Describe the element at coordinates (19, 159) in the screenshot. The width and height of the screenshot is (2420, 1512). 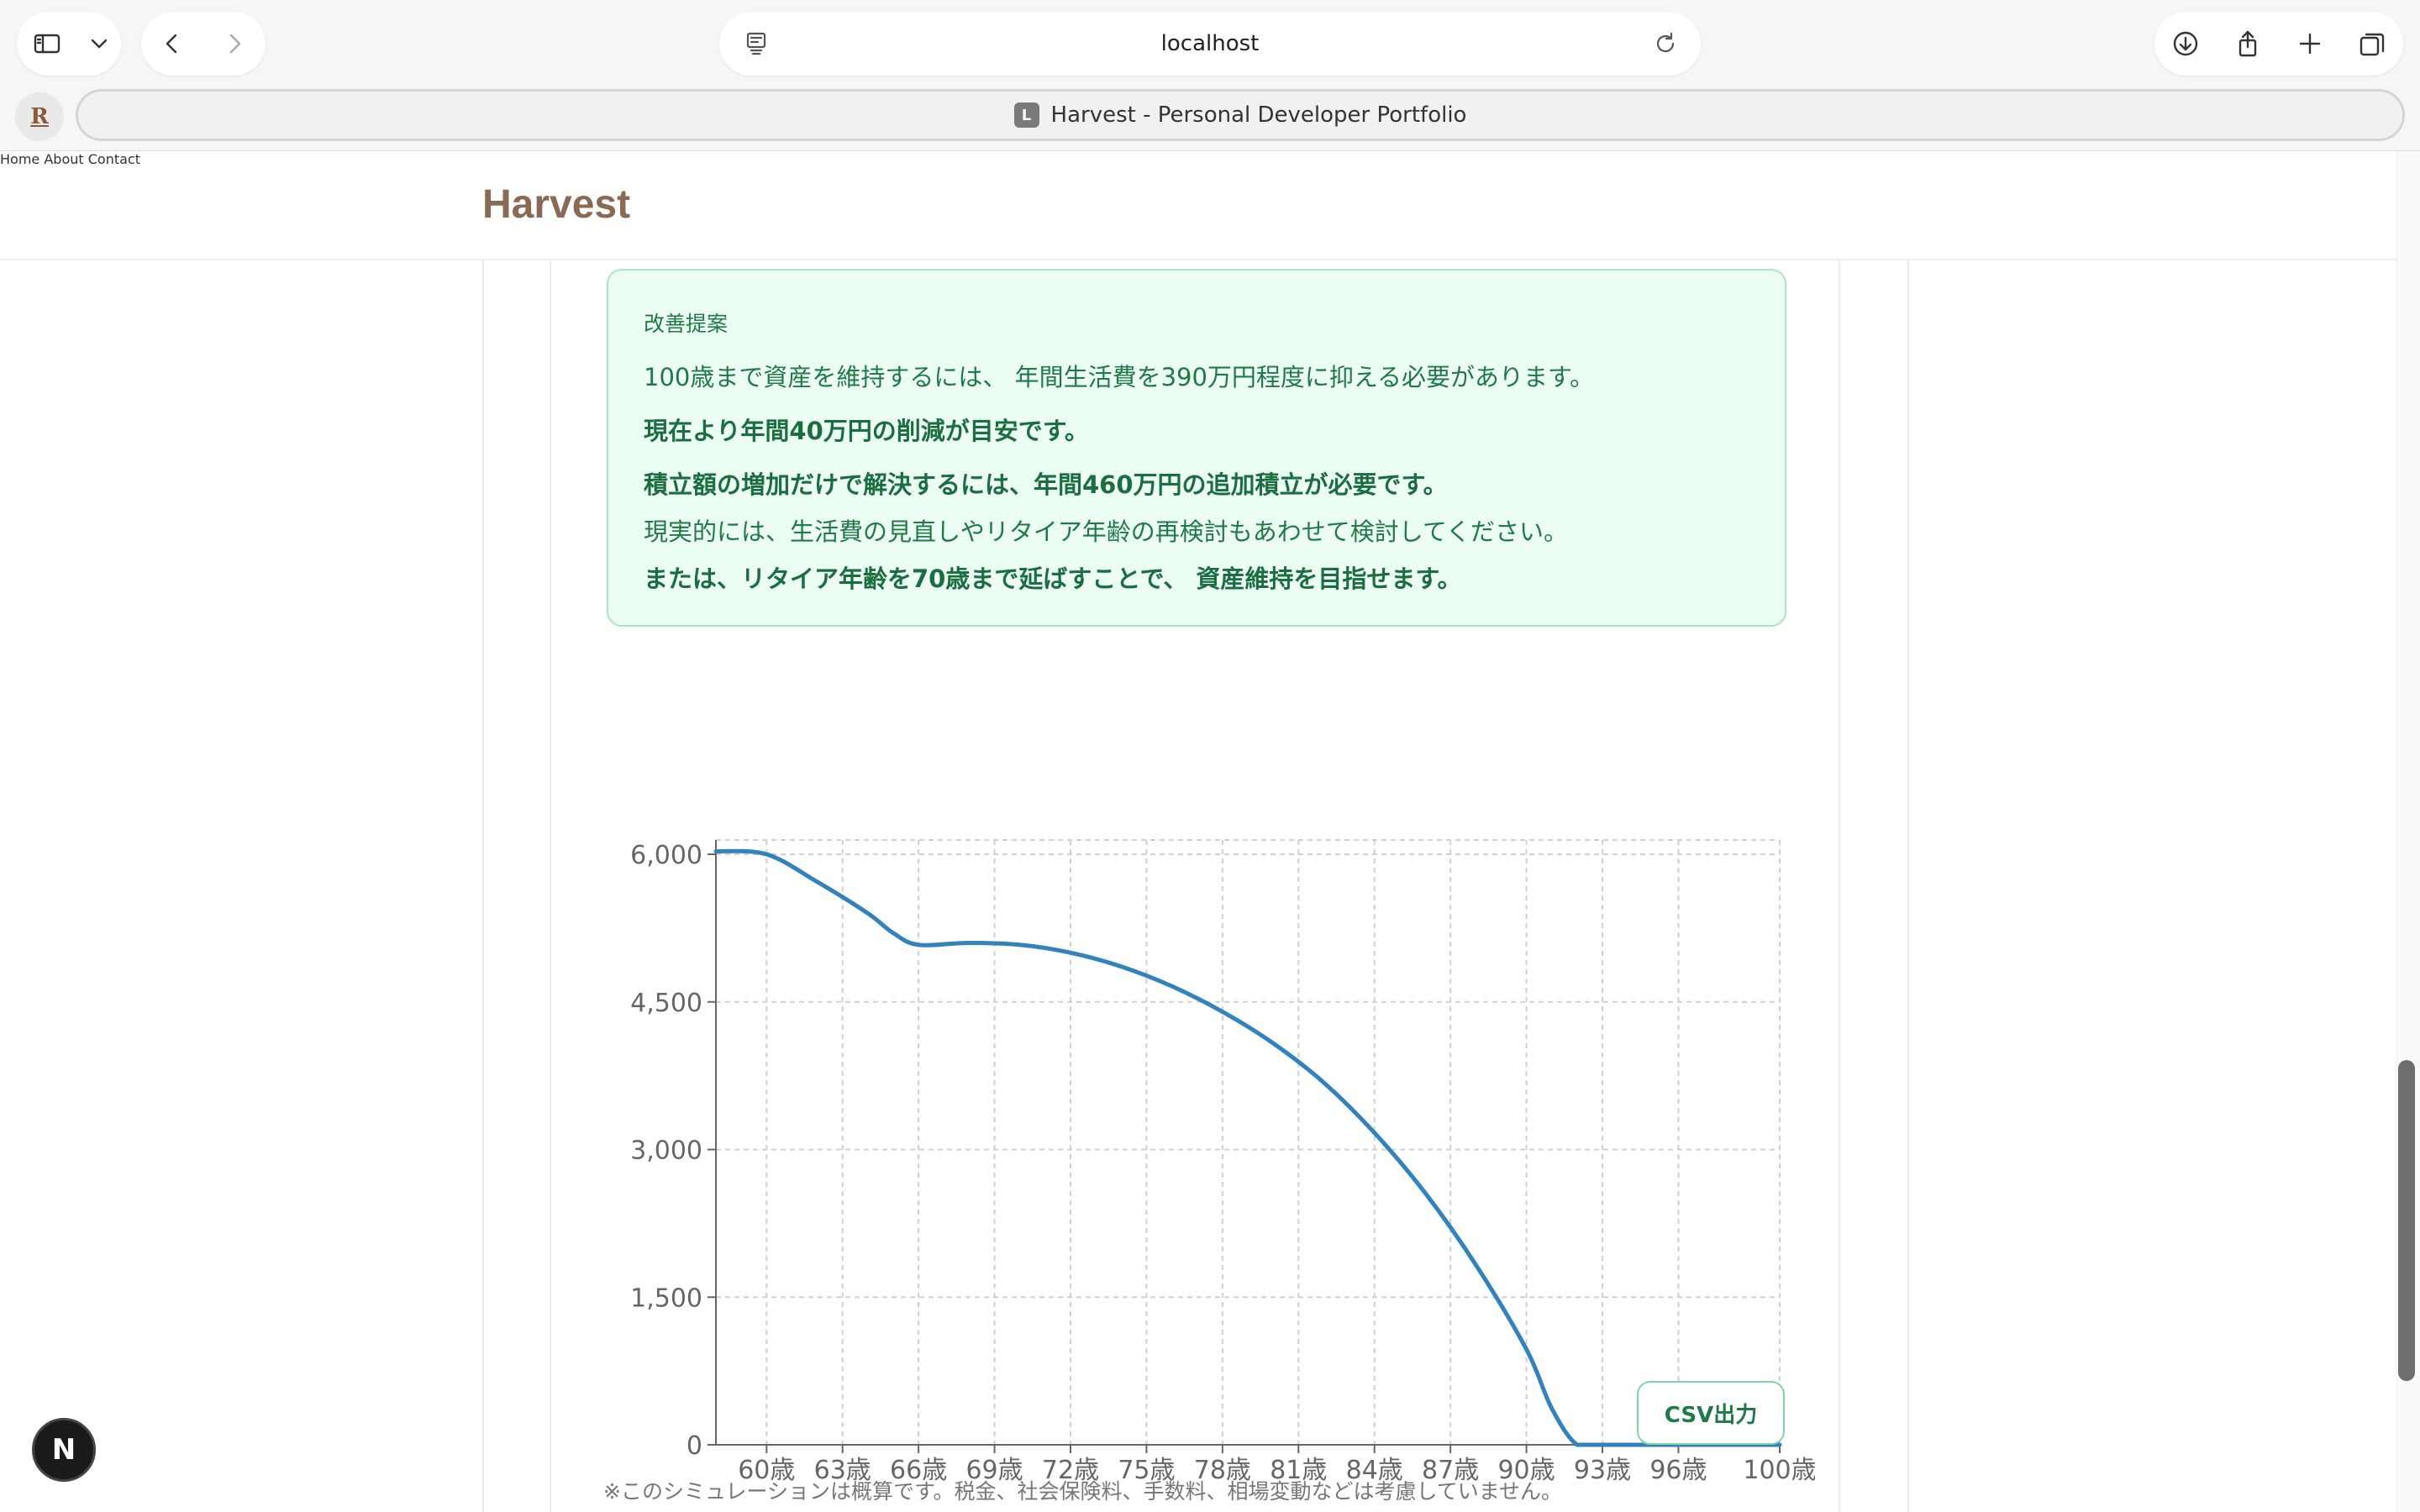
I see `nav-home: Home` at that location.